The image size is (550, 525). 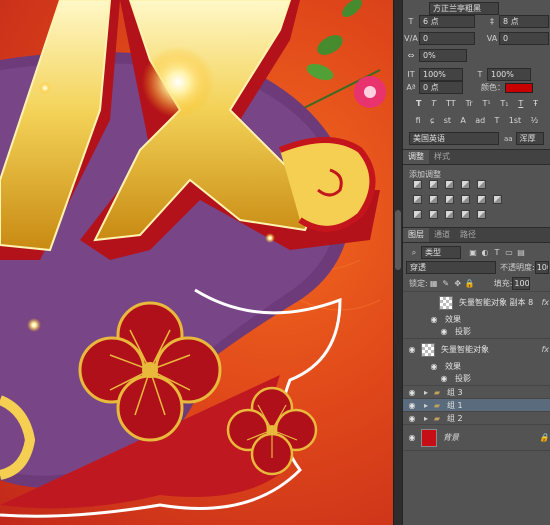 What do you see at coordinates (534, 120) in the screenshot?
I see `fraction-button: ½` at bounding box center [534, 120].